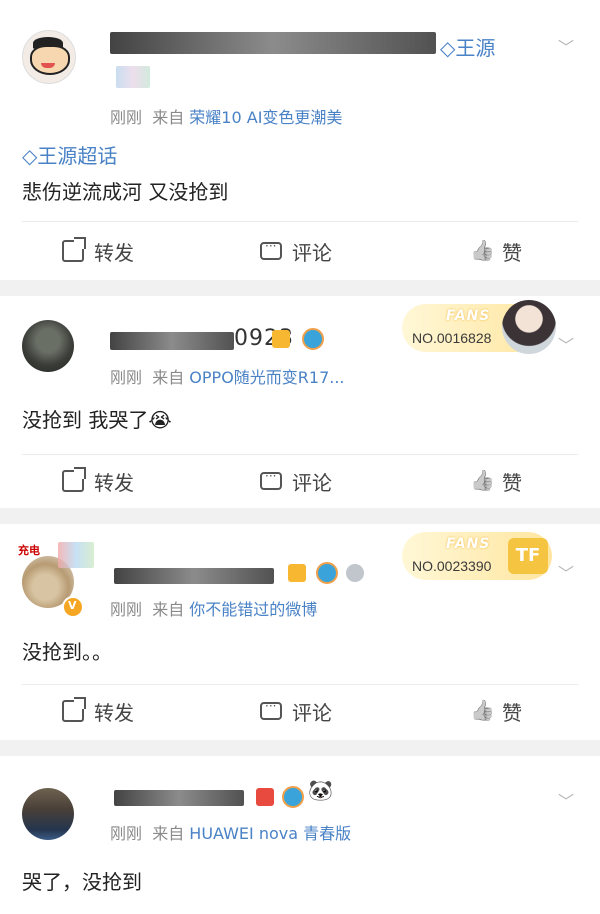 This screenshot has width=600, height=914. What do you see at coordinates (265, 117) in the screenshot?
I see `source-link: 荣耀10 AI变色更潮美` at bounding box center [265, 117].